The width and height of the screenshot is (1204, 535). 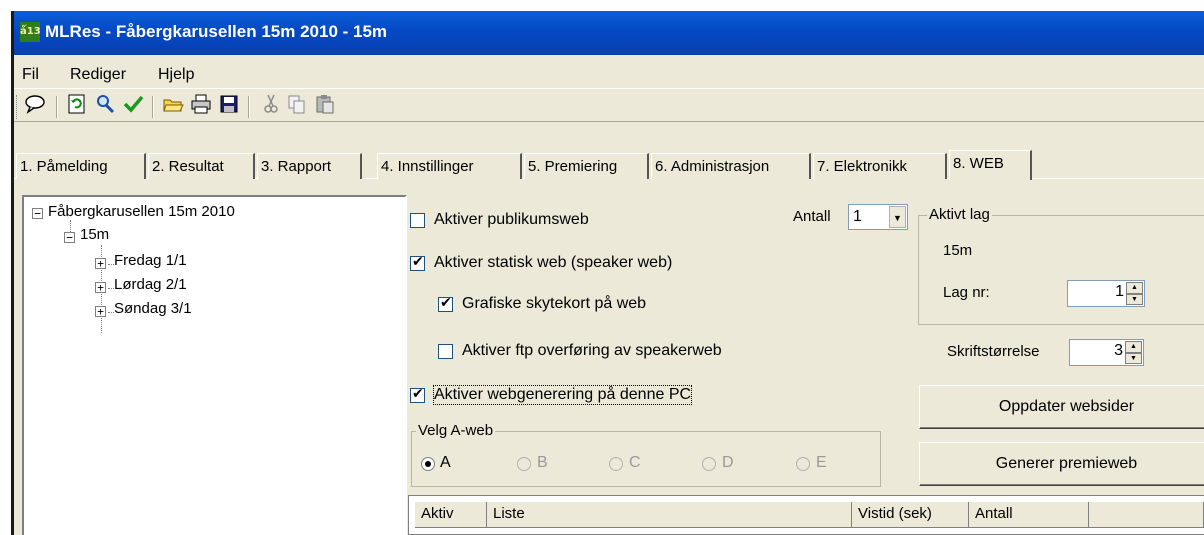 I want to click on cut-icon, so click(x=271, y=106).